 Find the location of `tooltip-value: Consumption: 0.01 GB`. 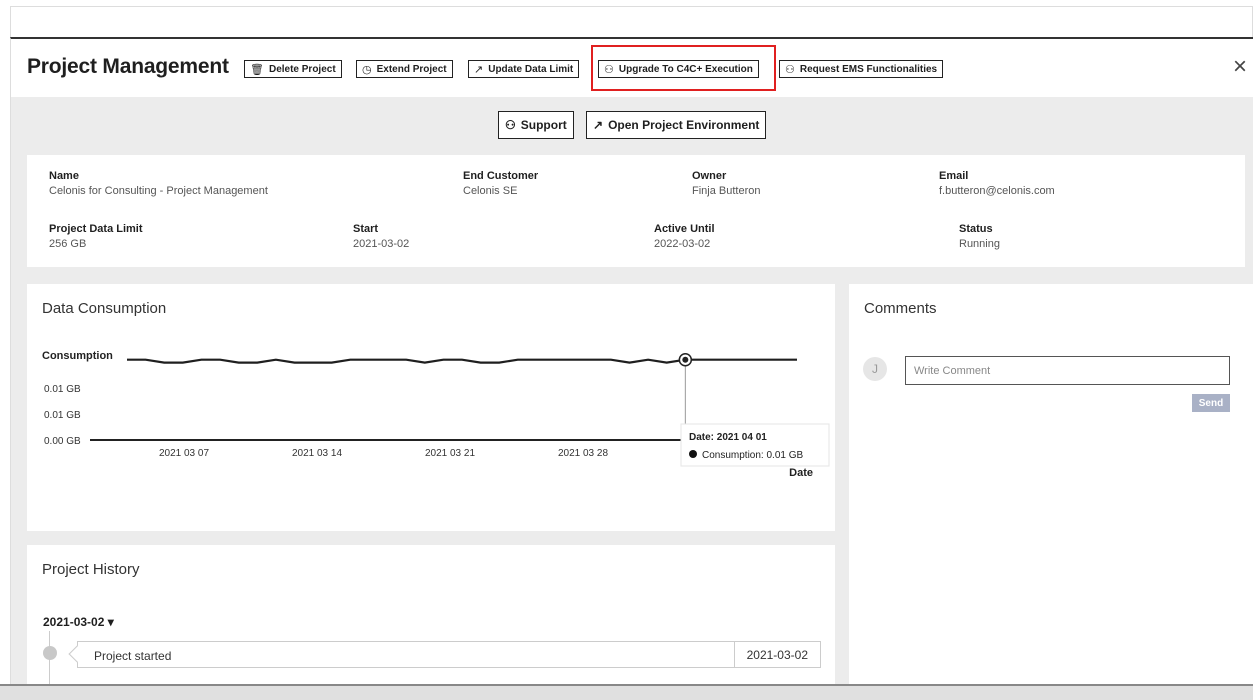

tooltip-value: Consumption: 0.01 GB is located at coordinates (752, 455).